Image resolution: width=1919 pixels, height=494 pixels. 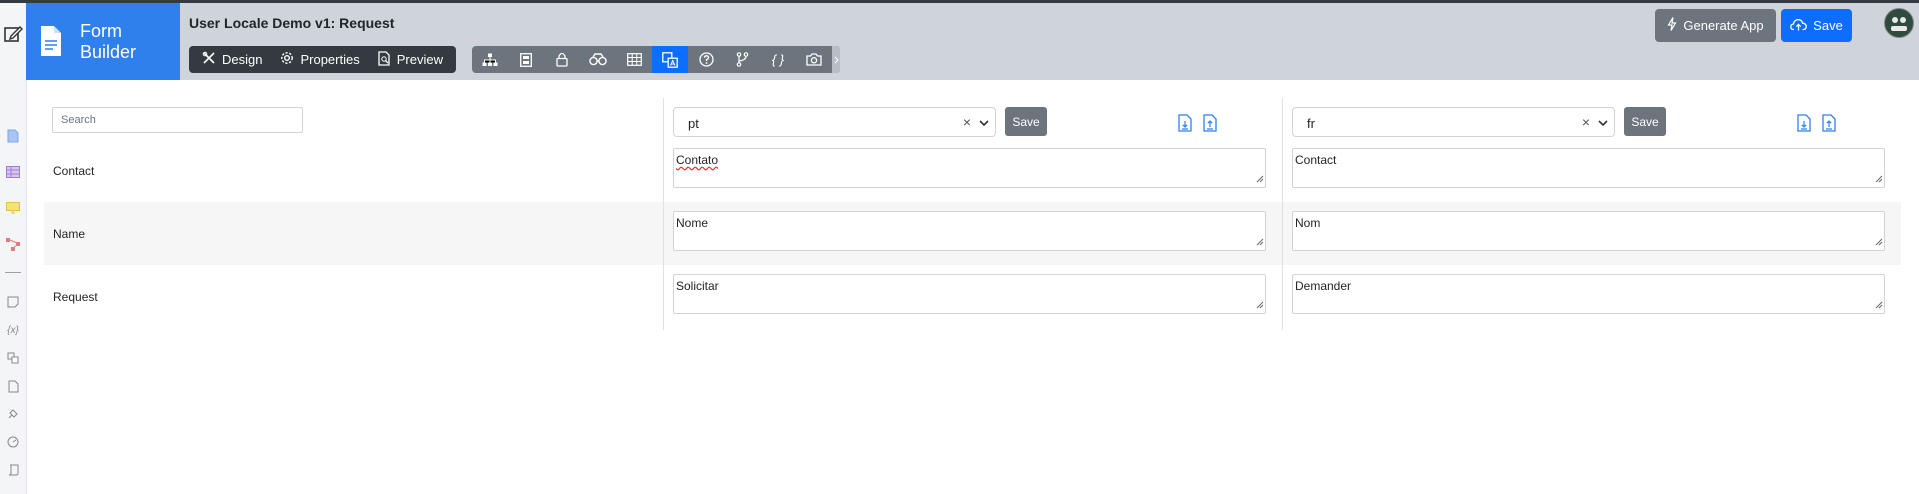 I want to click on camera-icon, so click(x=814, y=59).